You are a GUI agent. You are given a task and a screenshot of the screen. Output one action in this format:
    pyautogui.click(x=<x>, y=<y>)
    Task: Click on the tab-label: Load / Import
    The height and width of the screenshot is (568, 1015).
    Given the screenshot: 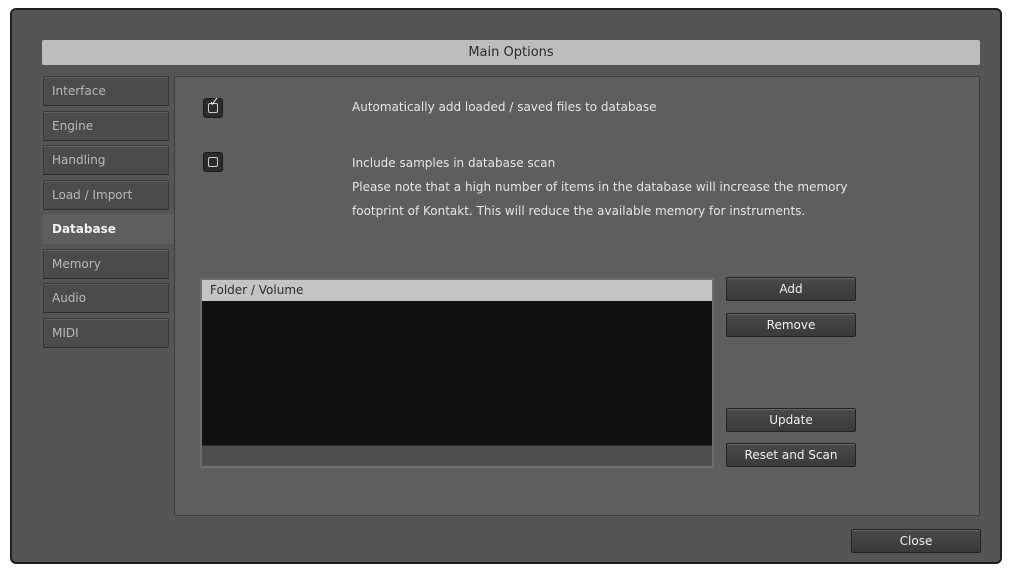 What is the action you would take?
    pyautogui.click(x=92, y=195)
    